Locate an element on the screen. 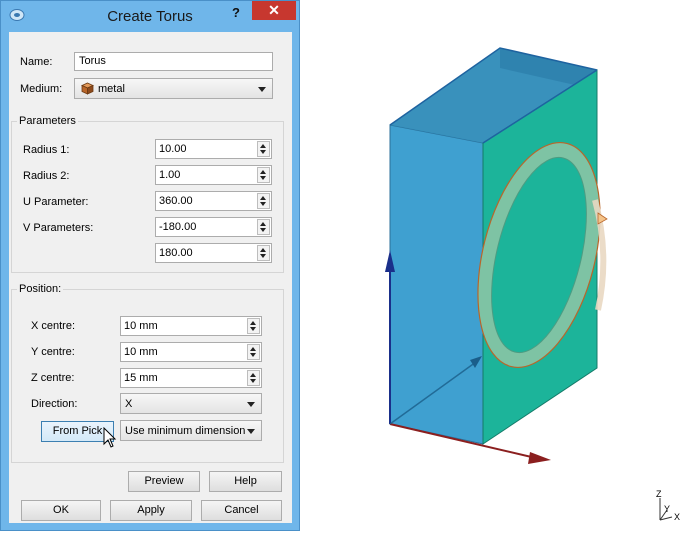 This screenshot has height=540, width=680. y-centre-value: 10 mm is located at coordinates (141, 352).